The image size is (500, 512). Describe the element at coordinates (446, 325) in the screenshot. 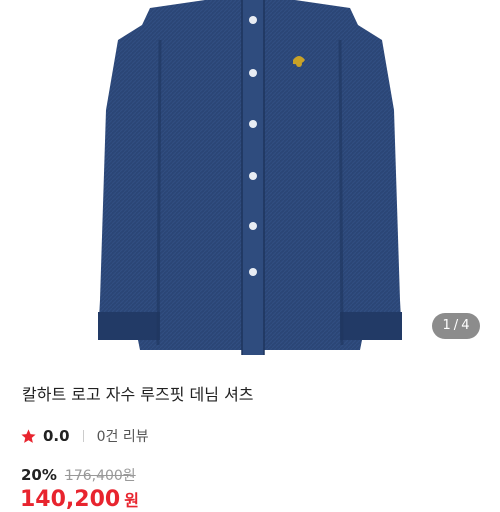

I see `image-counter-current: 1` at that location.